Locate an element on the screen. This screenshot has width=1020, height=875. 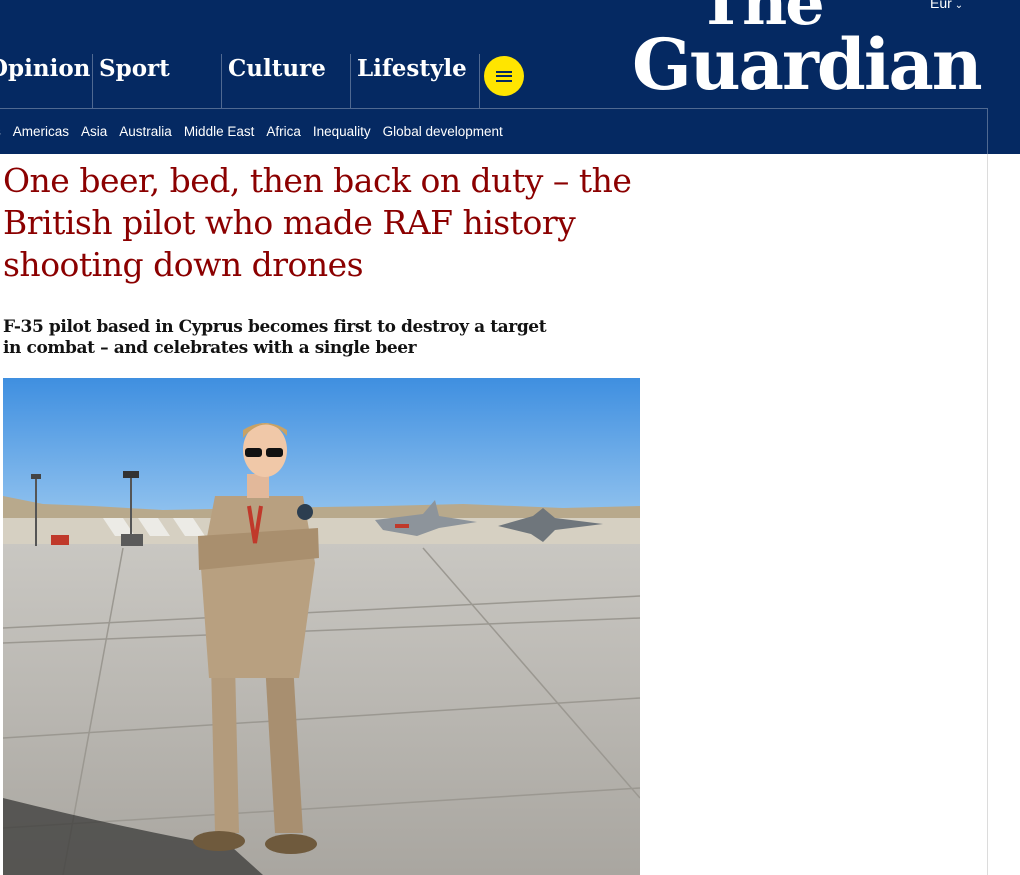
nav-right-divider is located at coordinates (987, 131).